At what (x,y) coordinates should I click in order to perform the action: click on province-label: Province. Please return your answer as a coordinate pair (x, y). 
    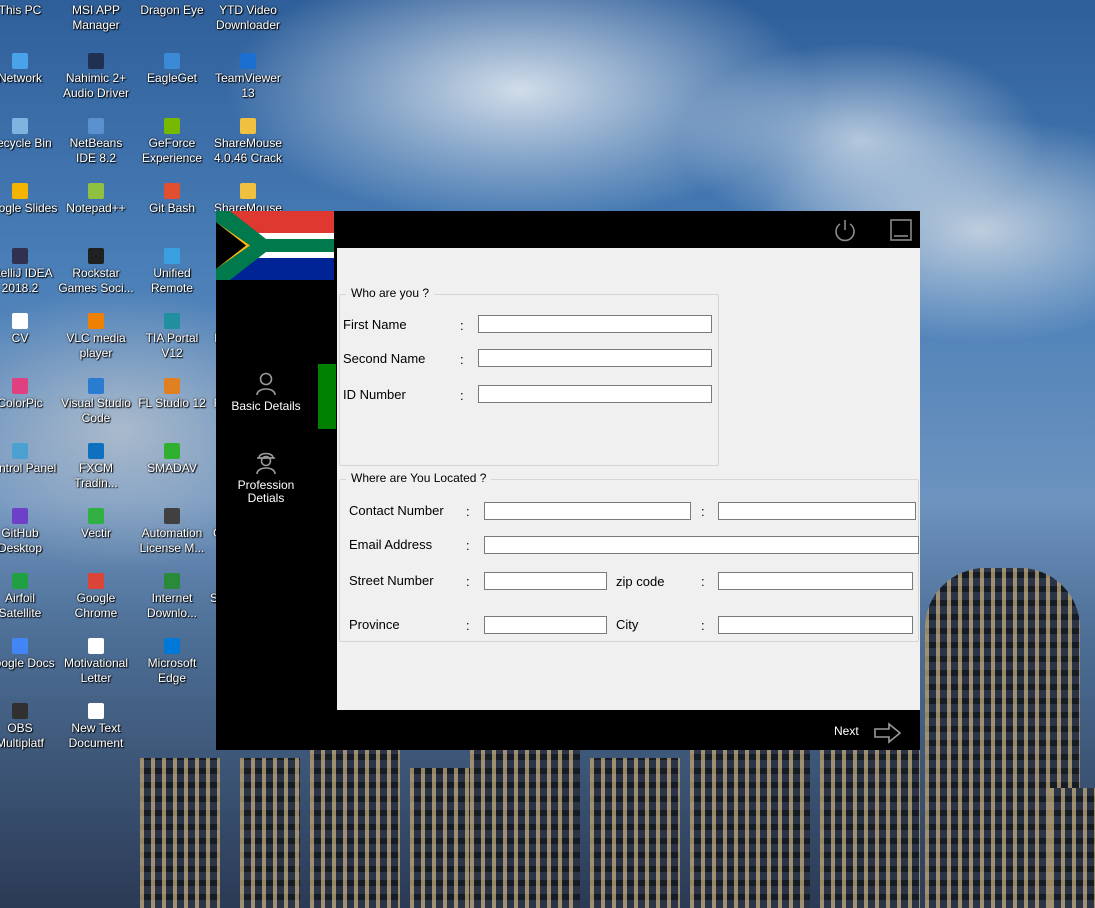
    Looking at the image, I should click on (374, 624).